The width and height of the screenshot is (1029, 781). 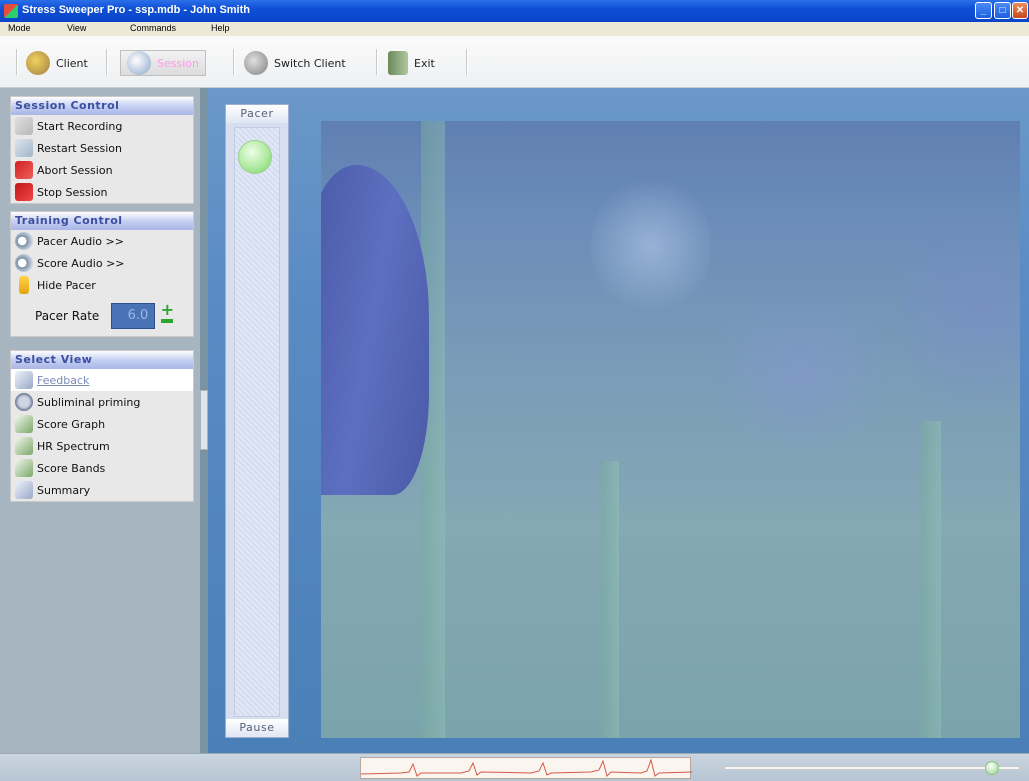 I want to click on item-label: Score Bands, so click(x=71, y=468).